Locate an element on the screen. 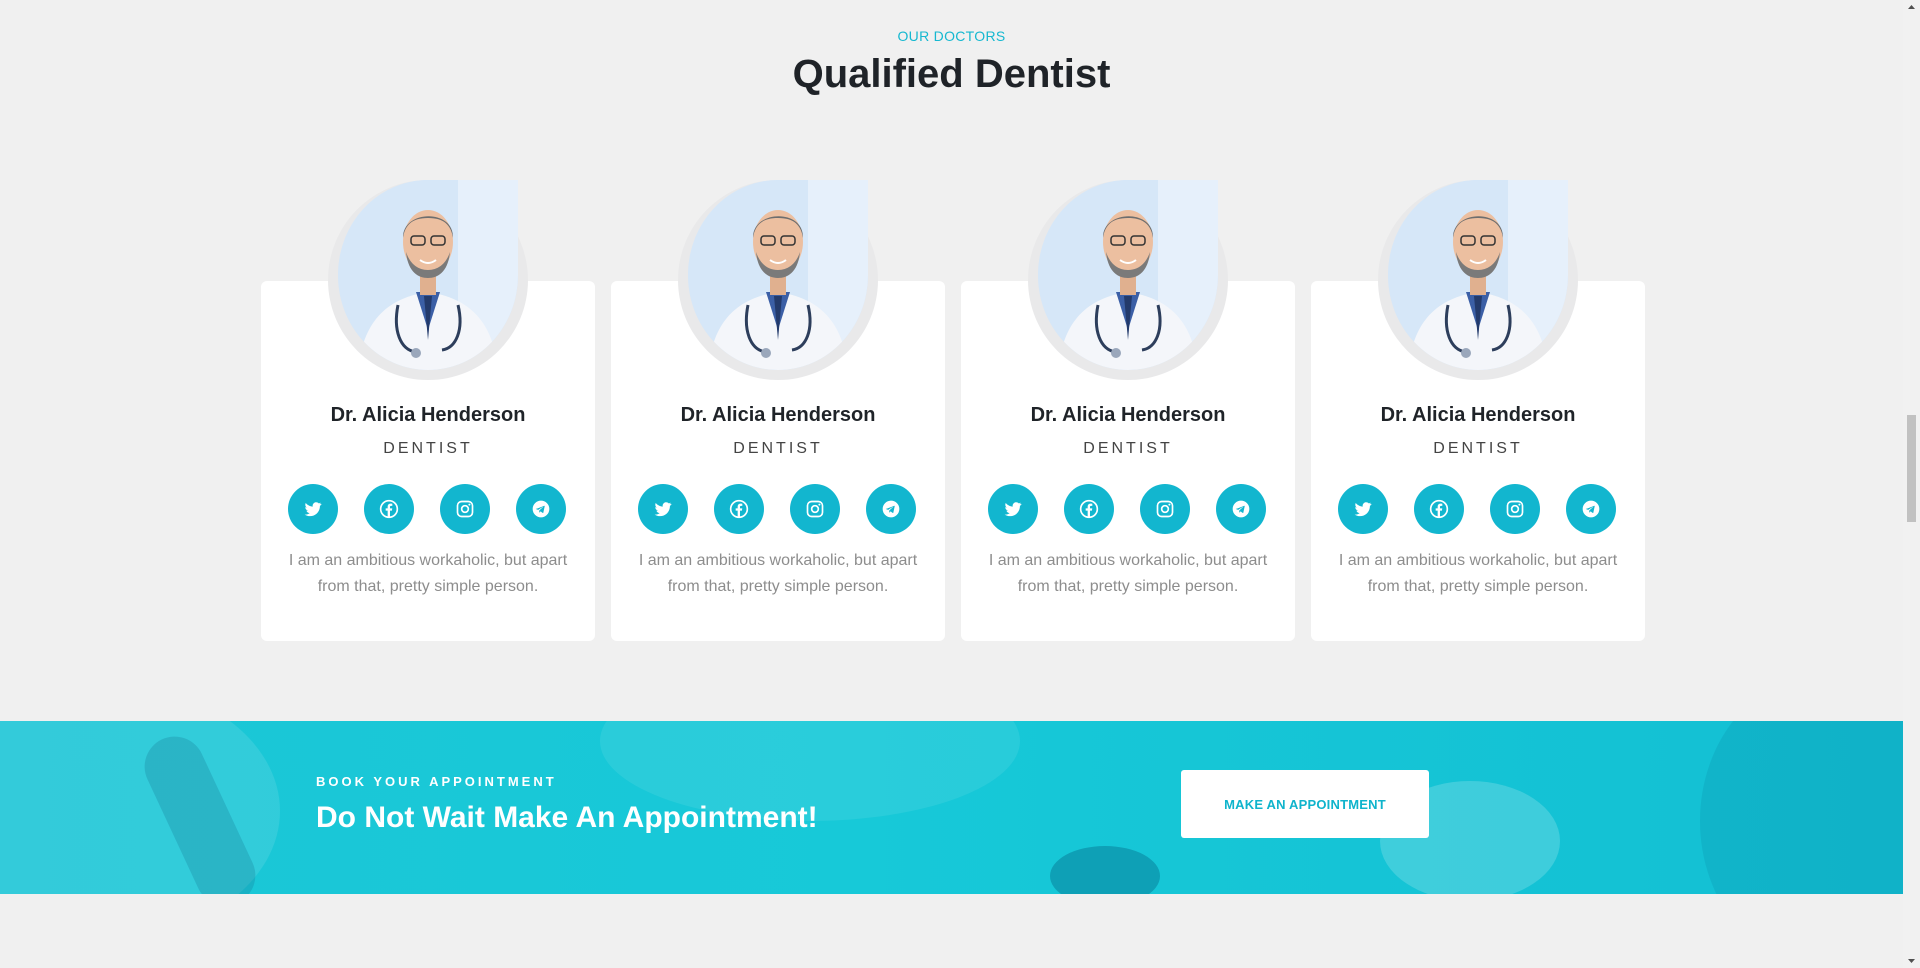 Image resolution: width=1920 pixels, height=968 pixels. banner-title: Do Not Wait Make An Appointment! is located at coordinates (567, 817).